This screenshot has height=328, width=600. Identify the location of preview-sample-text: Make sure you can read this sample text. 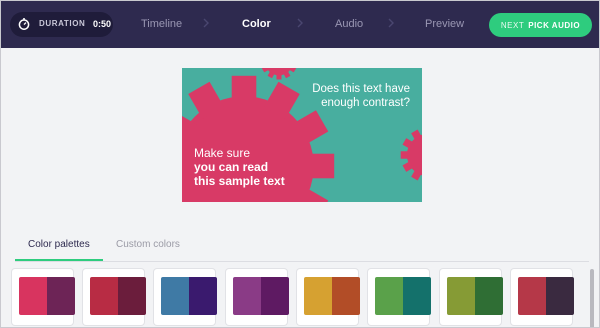
(259, 167).